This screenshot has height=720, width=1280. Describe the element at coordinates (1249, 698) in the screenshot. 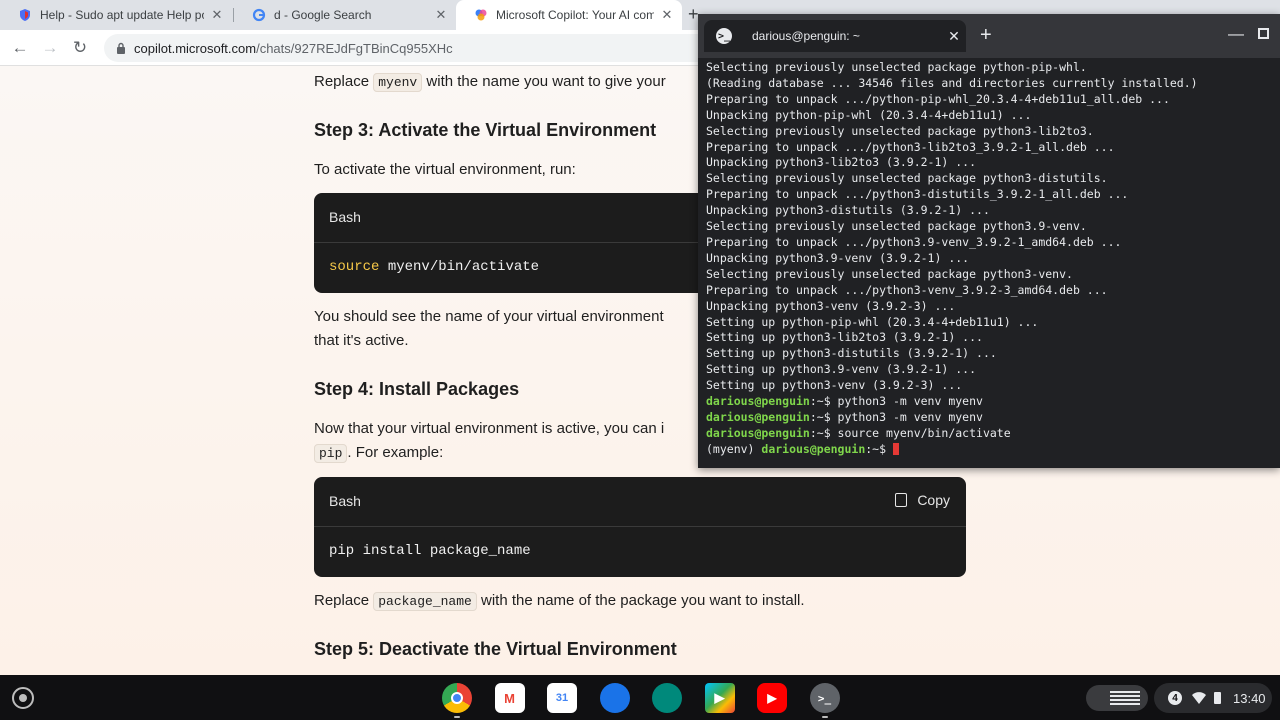

I see `clock-time: 13:40` at that location.